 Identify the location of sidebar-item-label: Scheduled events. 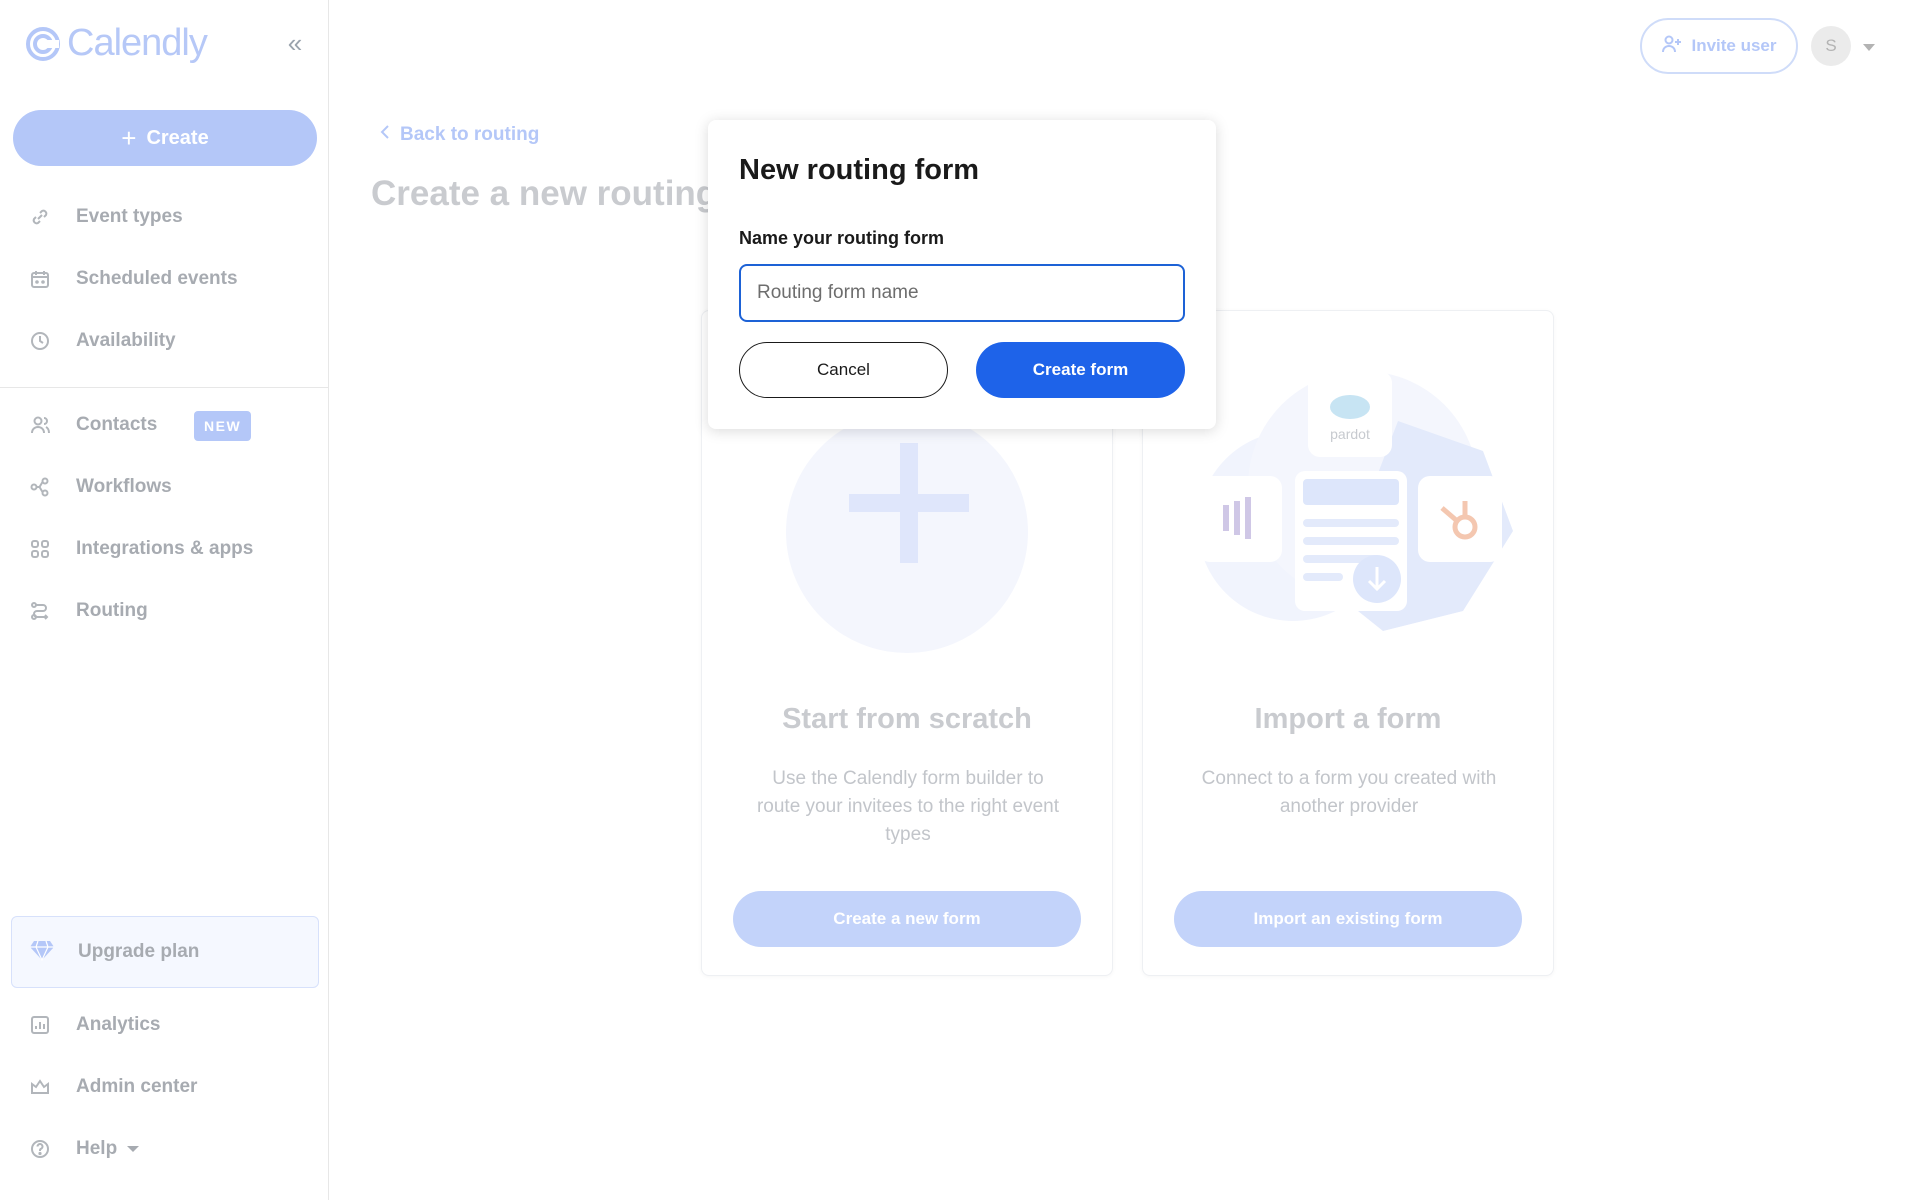
(157, 278).